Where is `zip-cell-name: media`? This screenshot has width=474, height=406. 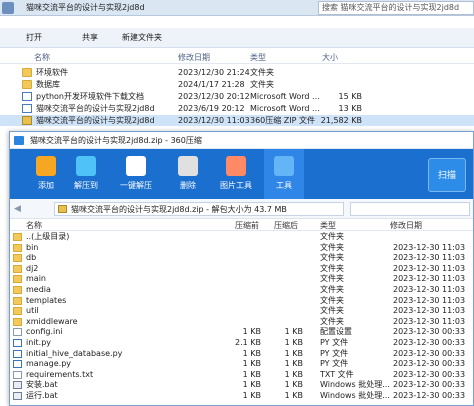 zip-cell-name: media is located at coordinates (38, 289).